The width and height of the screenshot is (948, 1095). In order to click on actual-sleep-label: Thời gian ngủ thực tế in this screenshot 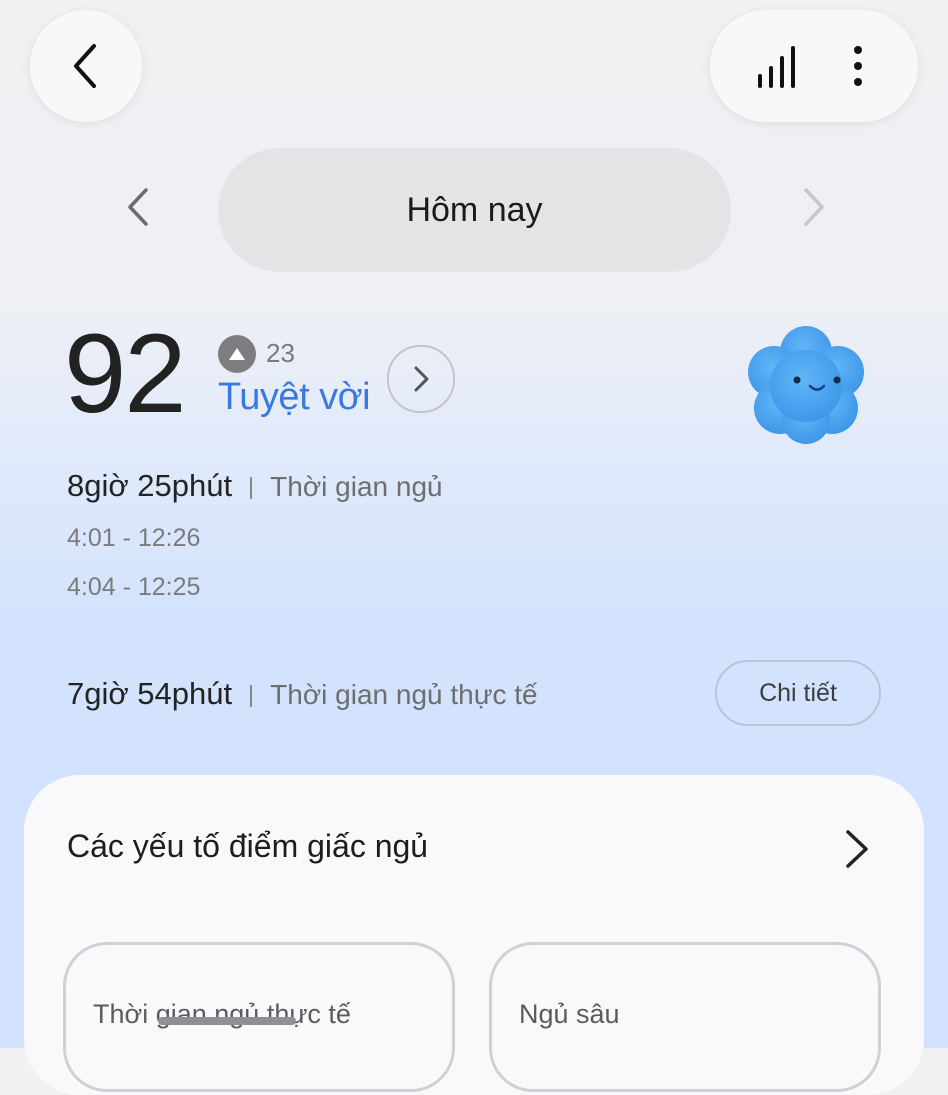, I will do `click(404, 694)`.